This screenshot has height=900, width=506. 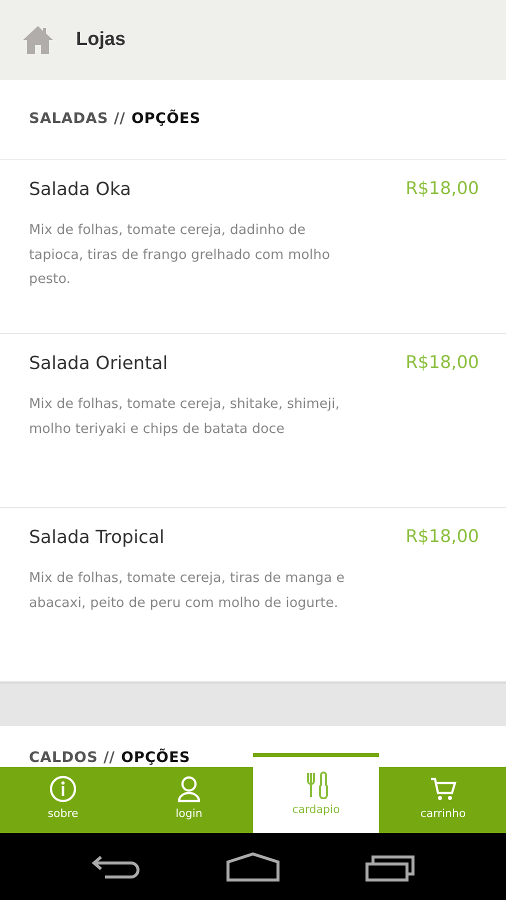 What do you see at coordinates (189, 789) in the screenshot?
I see `user-icon` at bounding box center [189, 789].